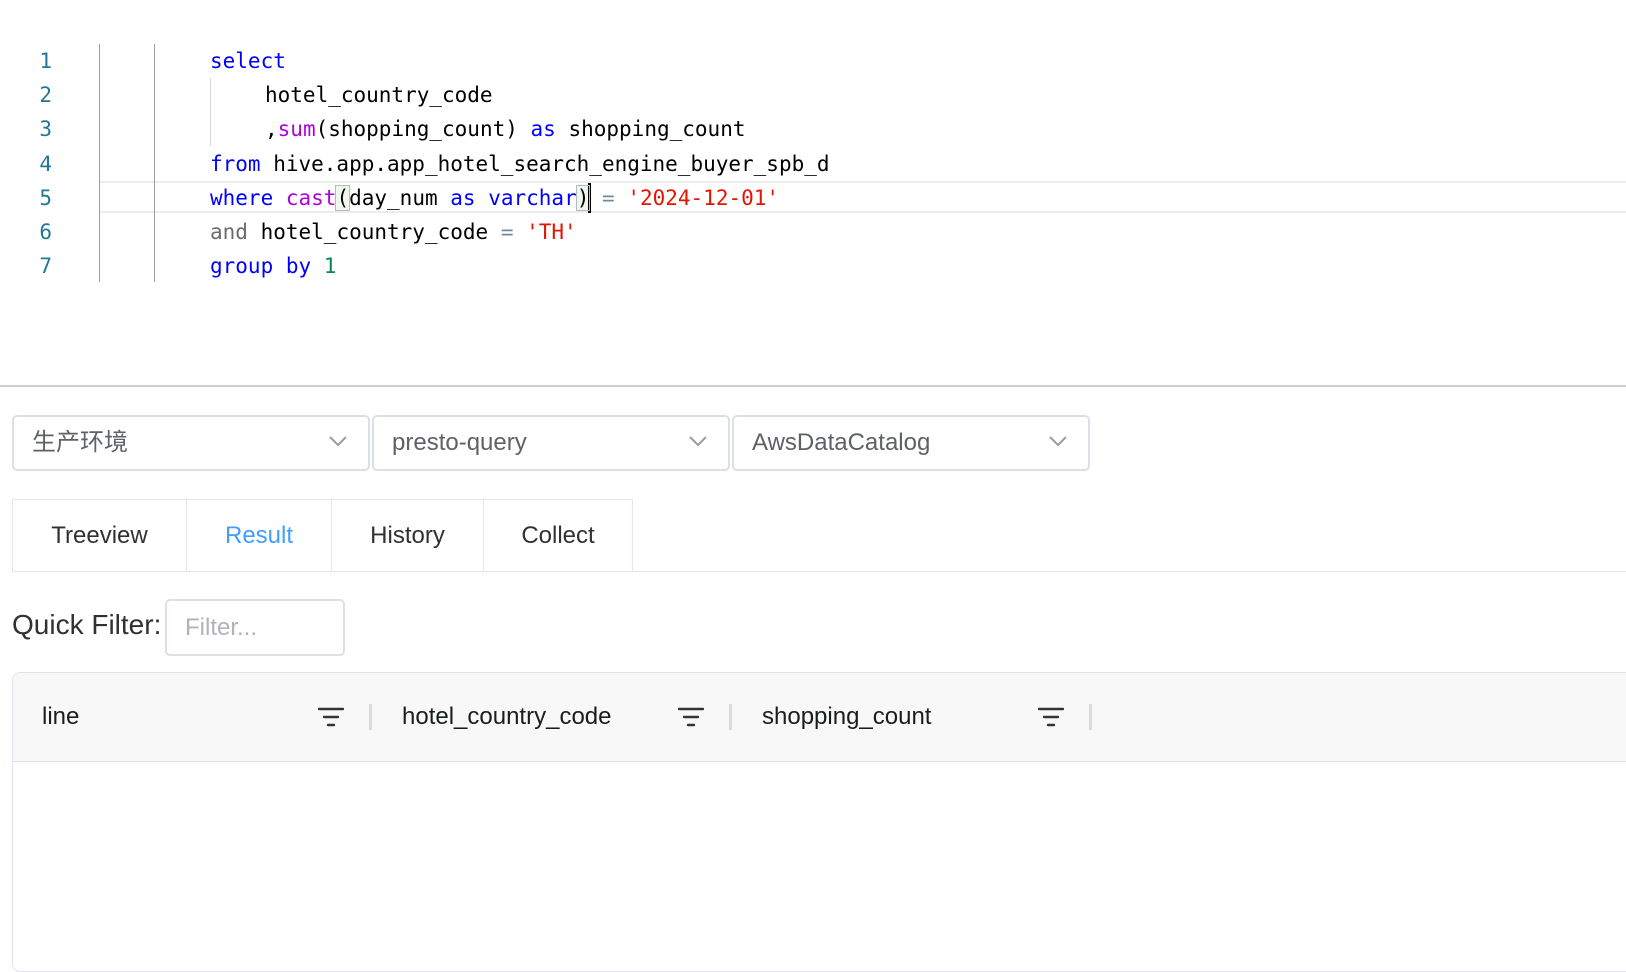 This screenshot has width=1626, height=972. What do you see at coordinates (841, 442) in the screenshot?
I see `catalog-select-value: AwsDataCatalog` at bounding box center [841, 442].